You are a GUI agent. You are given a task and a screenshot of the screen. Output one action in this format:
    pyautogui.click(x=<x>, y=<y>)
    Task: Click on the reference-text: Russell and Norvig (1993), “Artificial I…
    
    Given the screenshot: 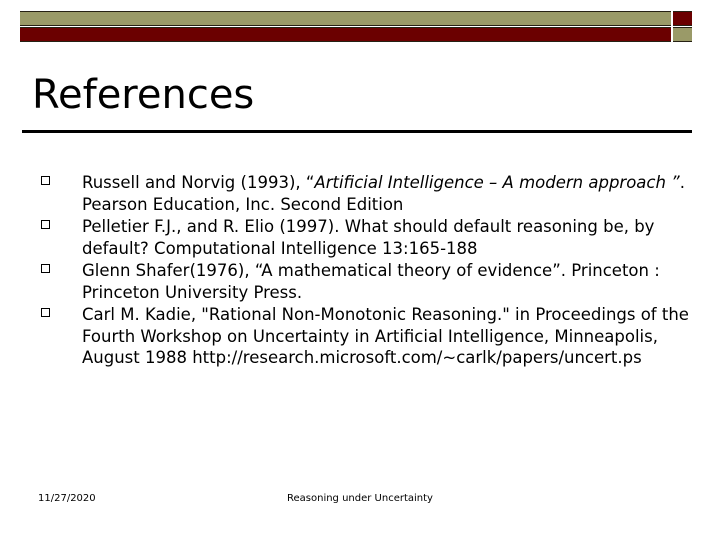 What is the action you would take?
    pyautogui.click(x=387, y=193)
    